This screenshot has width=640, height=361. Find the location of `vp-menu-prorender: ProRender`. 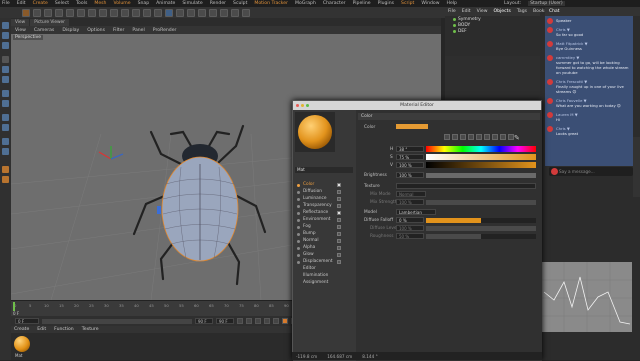

vp-menu-prorender: ProRender is located at coordinates (165, 30).